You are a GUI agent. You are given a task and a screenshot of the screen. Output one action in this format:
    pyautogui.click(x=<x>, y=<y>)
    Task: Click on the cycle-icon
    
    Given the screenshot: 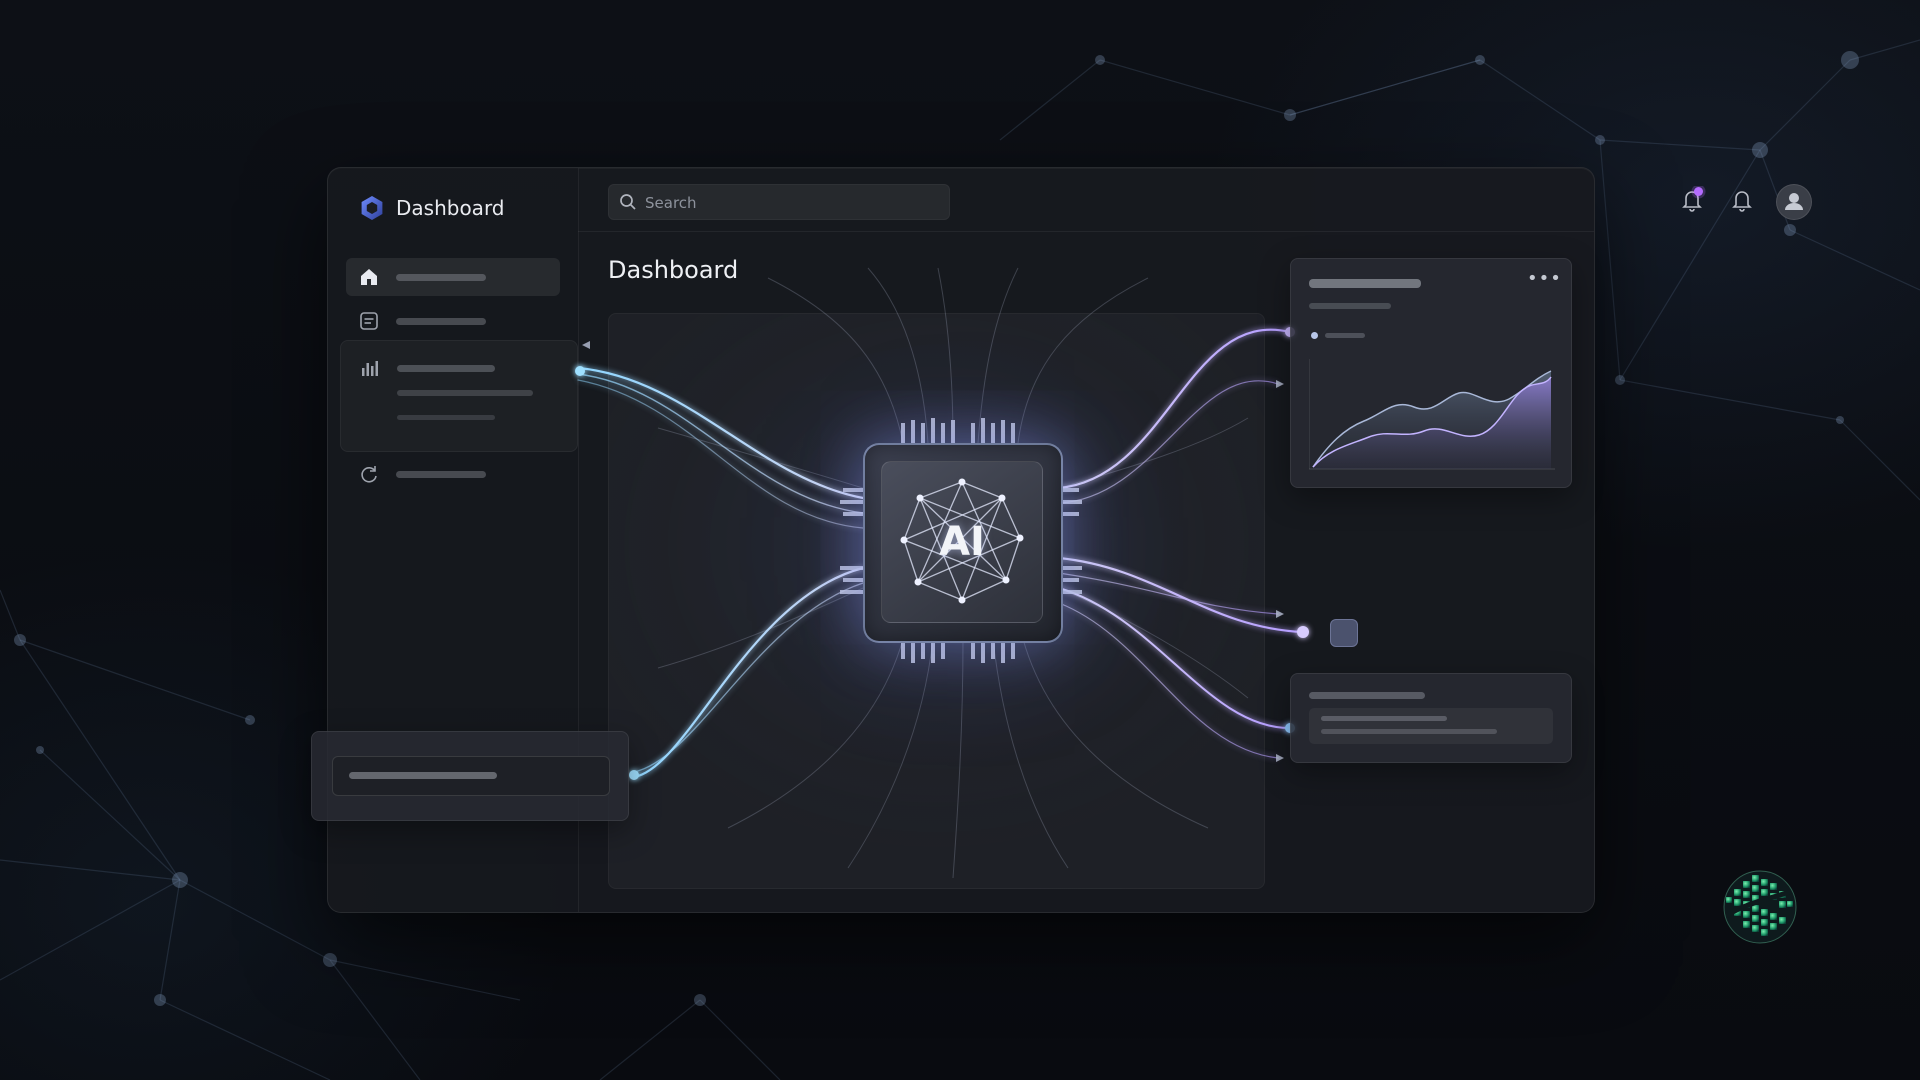 What is the action you would take?
    pyautogui.click(x=369, y=474)
    